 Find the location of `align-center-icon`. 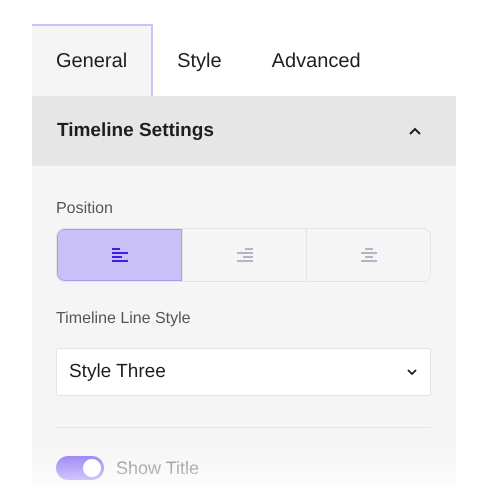

align-center-icon is located at coordinates (368, 255).